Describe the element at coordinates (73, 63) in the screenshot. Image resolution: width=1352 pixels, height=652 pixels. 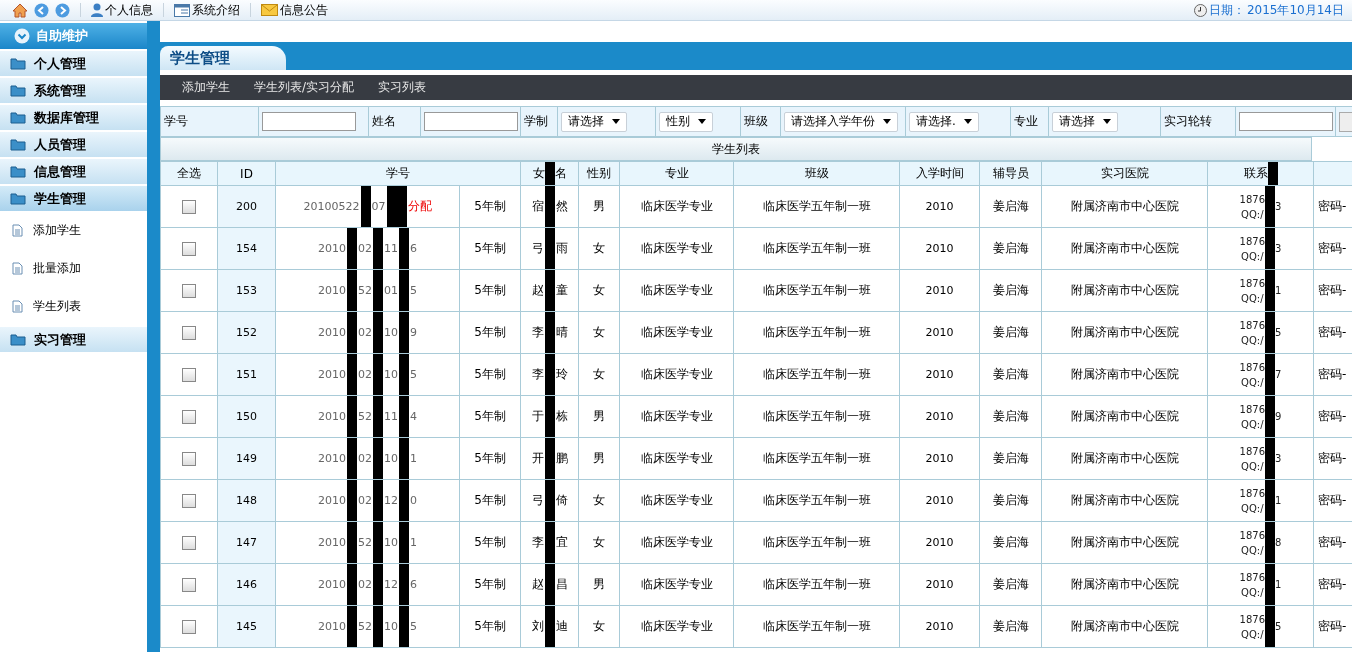
I see `sidebar-item: 个人管理` at that location.